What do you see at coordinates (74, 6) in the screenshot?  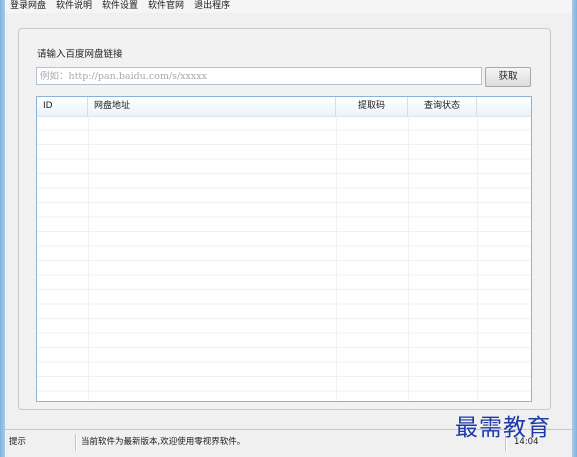 I see `menu-item-help: 软件说明` at bounding box center [74, 6].